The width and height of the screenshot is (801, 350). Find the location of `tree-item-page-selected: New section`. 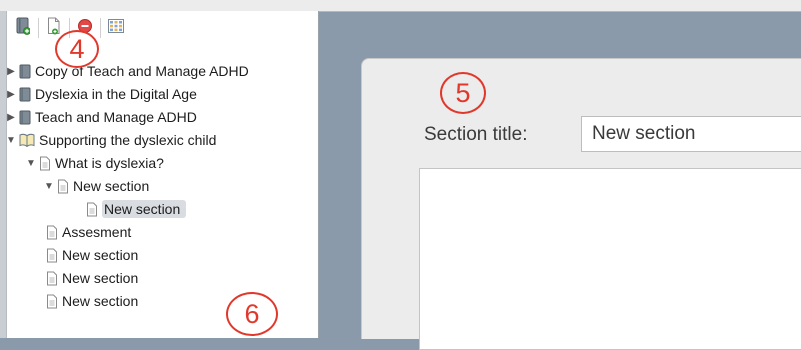

tree-item-page-selected: New section is located at coordinates (136, 209).